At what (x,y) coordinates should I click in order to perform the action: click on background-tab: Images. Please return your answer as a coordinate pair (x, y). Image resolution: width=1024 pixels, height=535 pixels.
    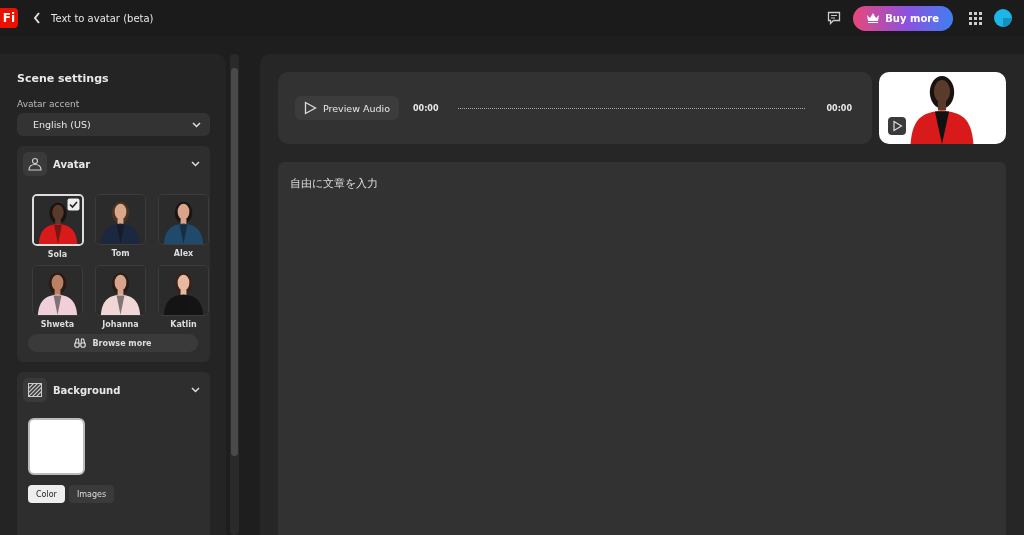
    Looking at the image, I should click on (91, 494).